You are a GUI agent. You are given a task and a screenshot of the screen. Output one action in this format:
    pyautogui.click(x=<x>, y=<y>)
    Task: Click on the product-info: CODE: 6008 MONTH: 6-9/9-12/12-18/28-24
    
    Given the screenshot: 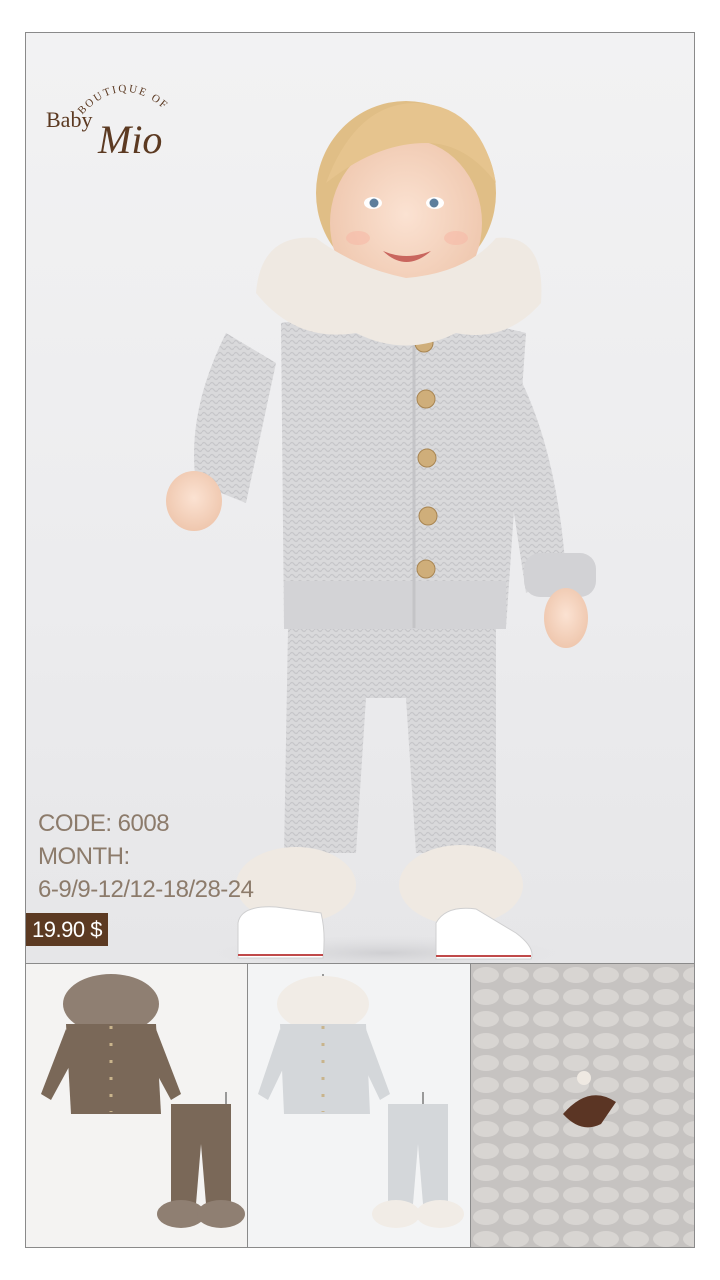 What is the action you would take?
    pyautogui.click(x=146, y=856)
    